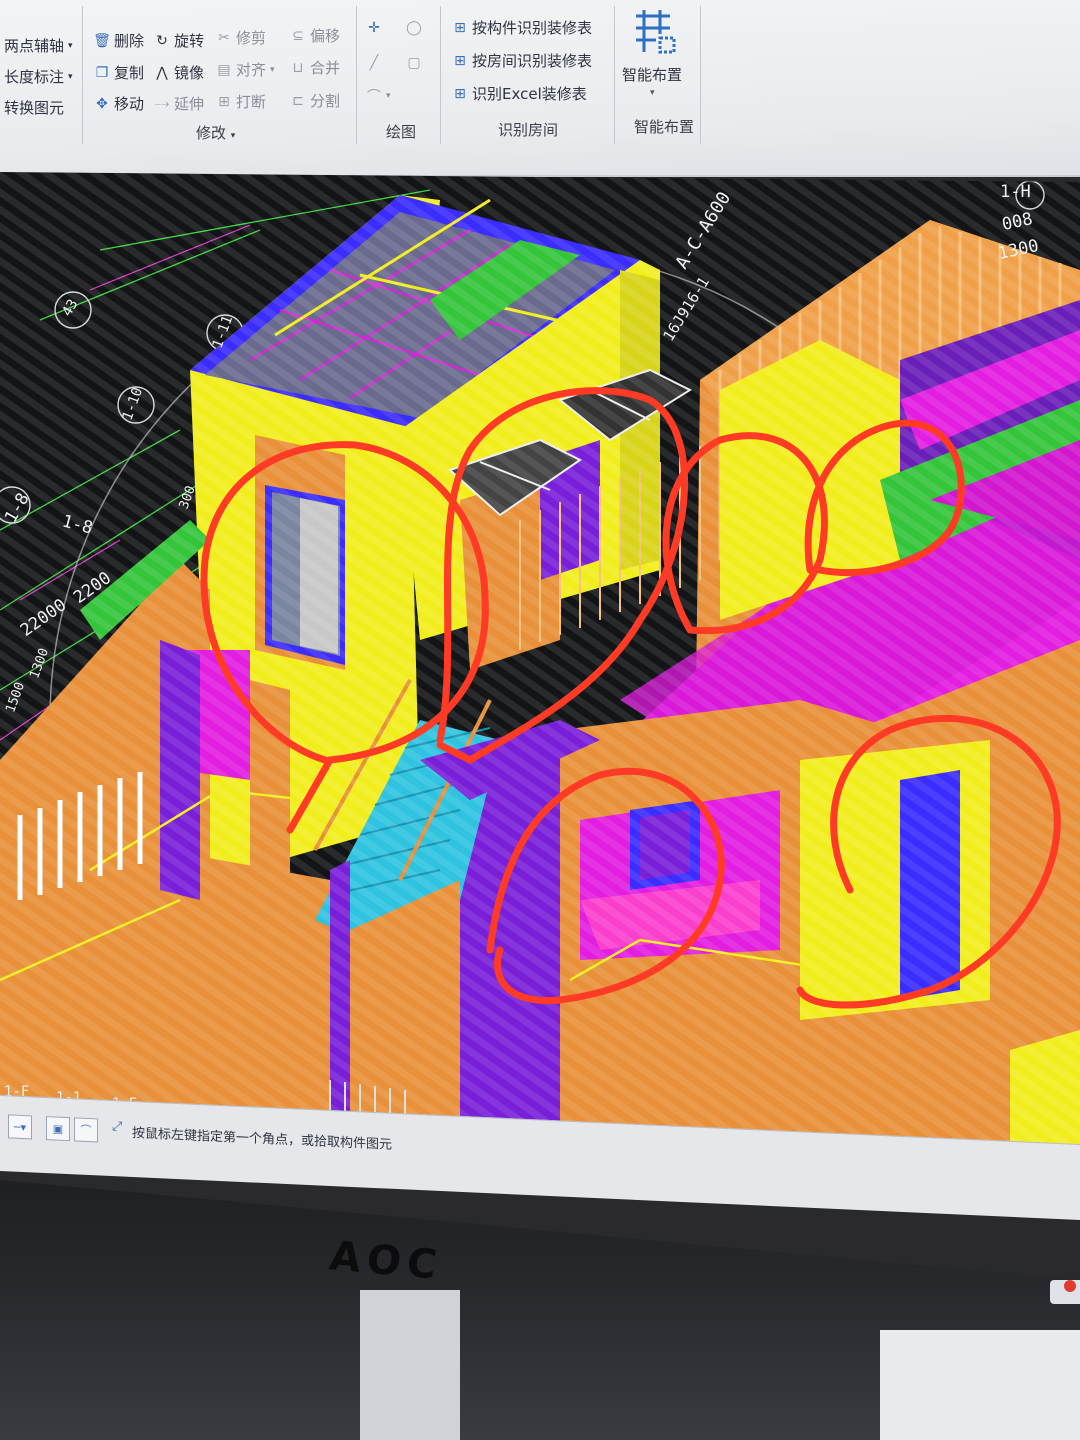  I want to click on rotate-button: ↻ 旋转, so click(179, 40).